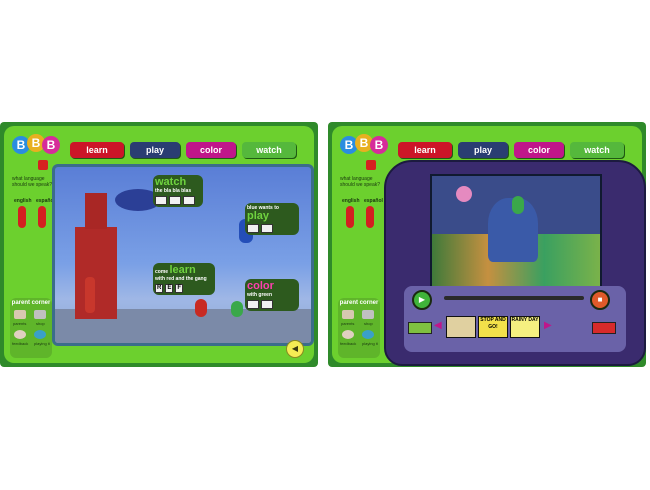 The width and height of the screenshot is (650, 490). What do you see at coordinates (181, 279) in the screenshot?
I see `learn-bubble-text: with red and the gang` at bounding box center [181, 279].